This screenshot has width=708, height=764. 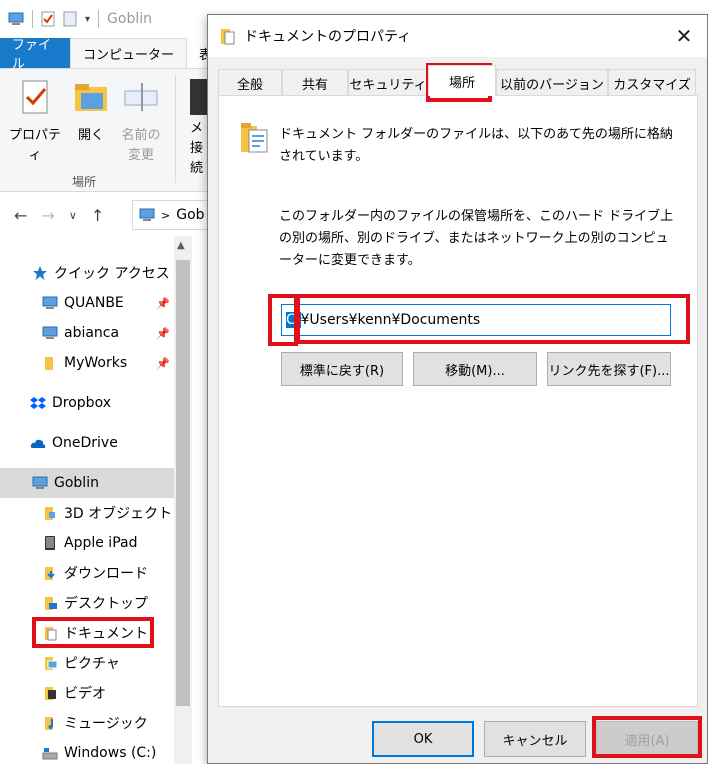 What do you see at coordinates (684, 36) in the screenshot?
I see `close-icon: ✕` at bounding box center [684, 36].